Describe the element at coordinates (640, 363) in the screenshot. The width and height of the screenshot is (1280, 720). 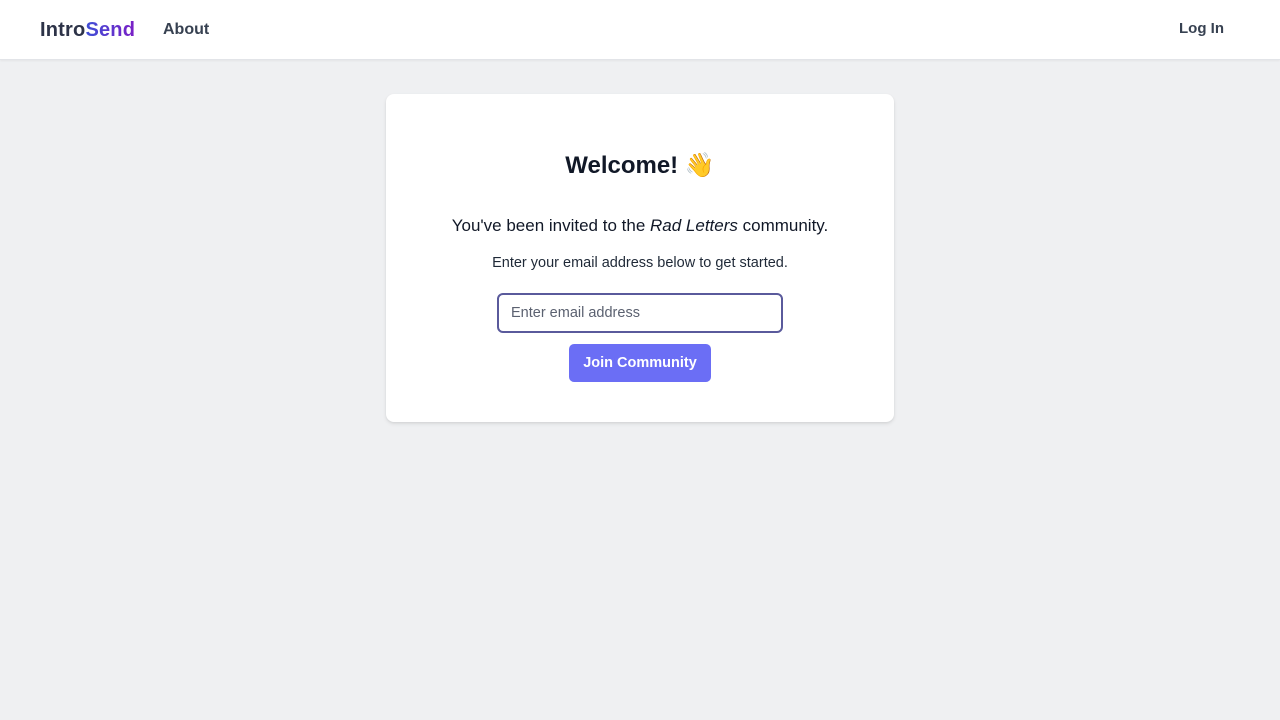
I see `join-community-button: Join Community` at that location.